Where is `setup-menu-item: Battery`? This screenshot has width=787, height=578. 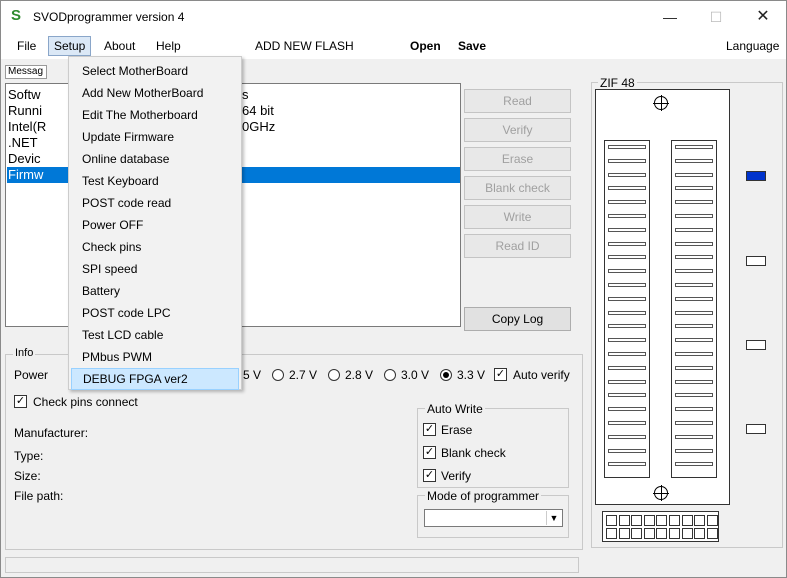 setup-menu-item: Battery is located at coordinates (155, 291).